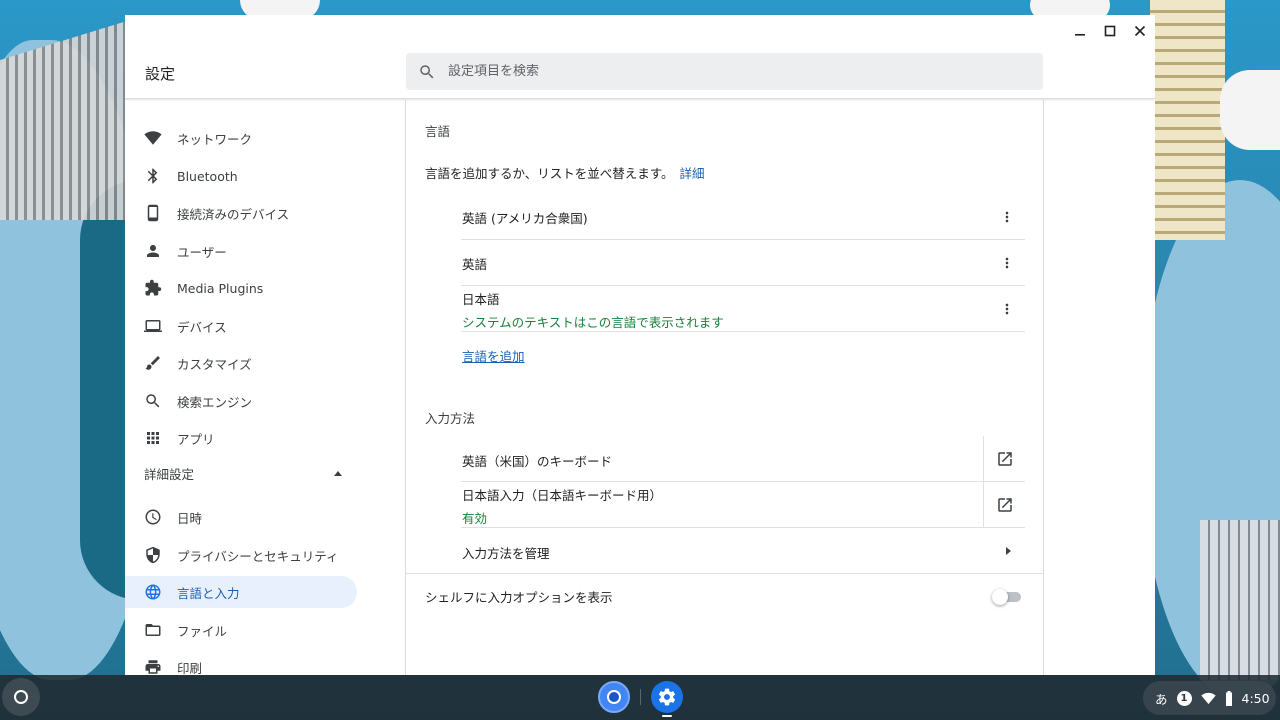  I want to click on bluetooth-icon, so click(153, 176).